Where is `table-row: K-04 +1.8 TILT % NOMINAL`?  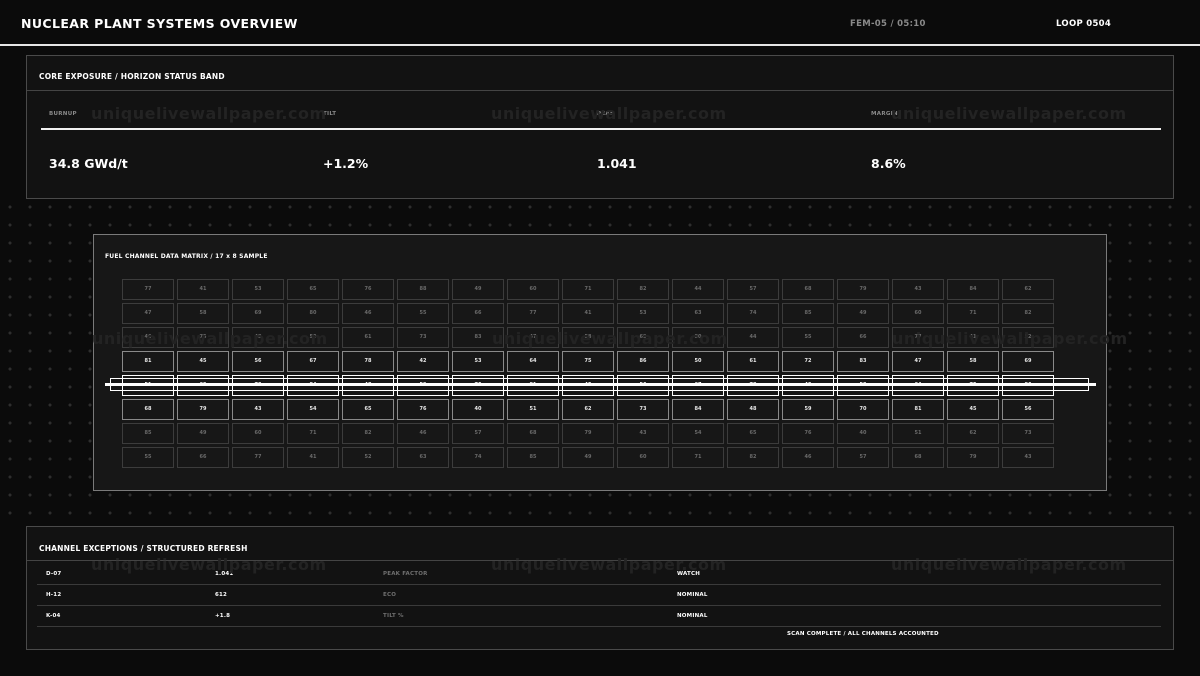
table-row: K-04 +1.8 TILT % NOMINAL is located at coordinates (599, 616).